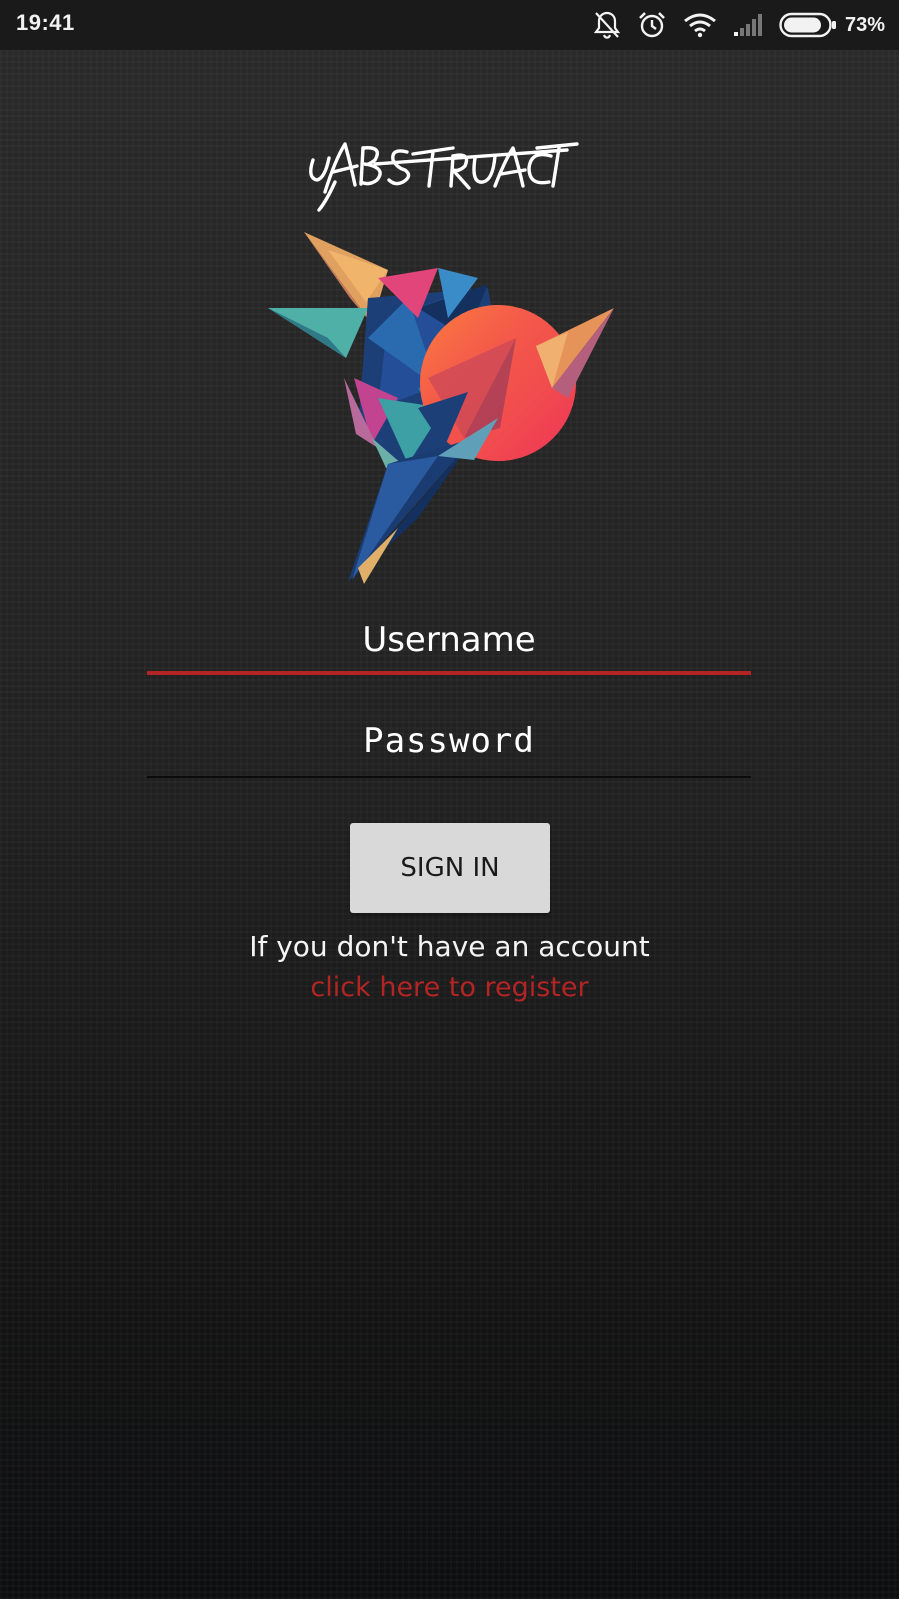 The width and height of the screenshot is (899, 1599). What do you see at coordinates (748, 25) in the screenshot?
I see `signal-icon` at bounding box center [748, 25].